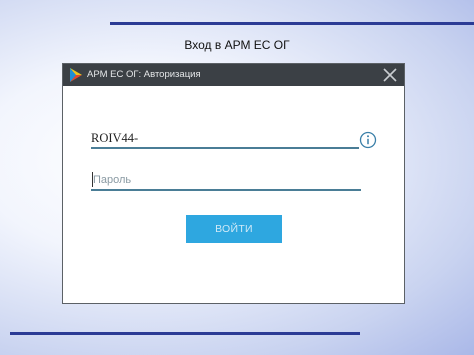 The height and width of the screenshot is (355, 474). I want to click on password-input, so click(226, 181).